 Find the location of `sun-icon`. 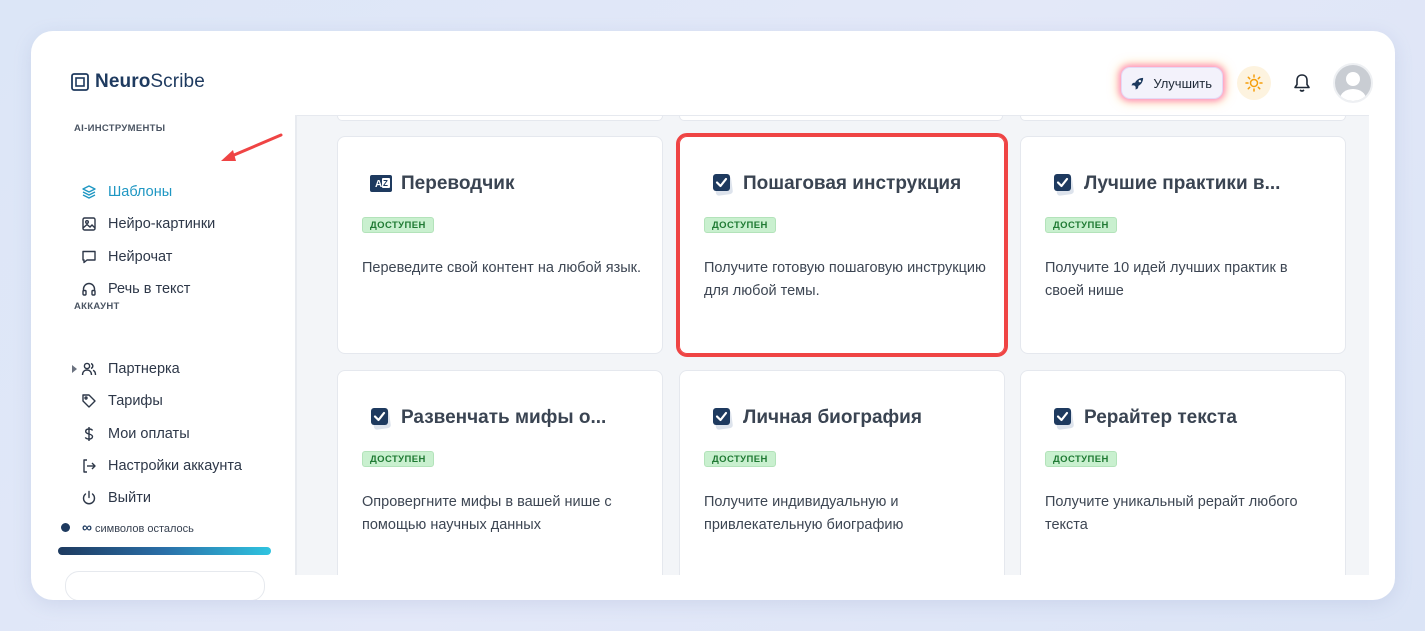

sun-icon is located at coordinates (1254, 83).